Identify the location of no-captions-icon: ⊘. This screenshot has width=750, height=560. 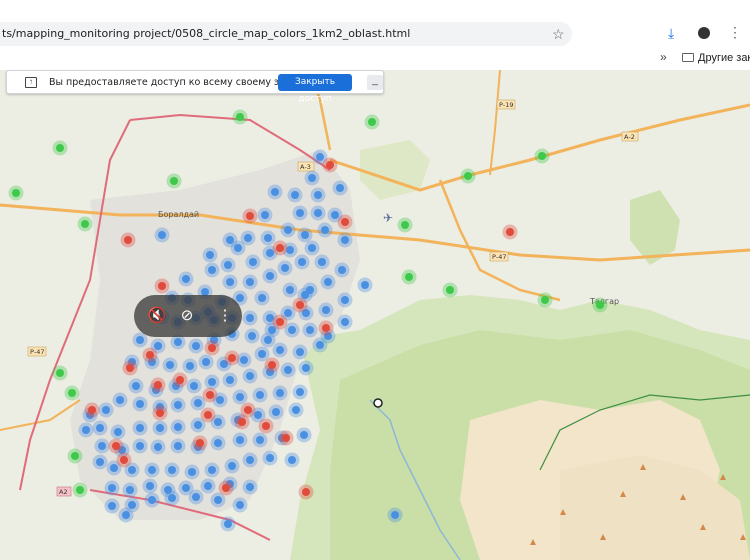
(187, 316).